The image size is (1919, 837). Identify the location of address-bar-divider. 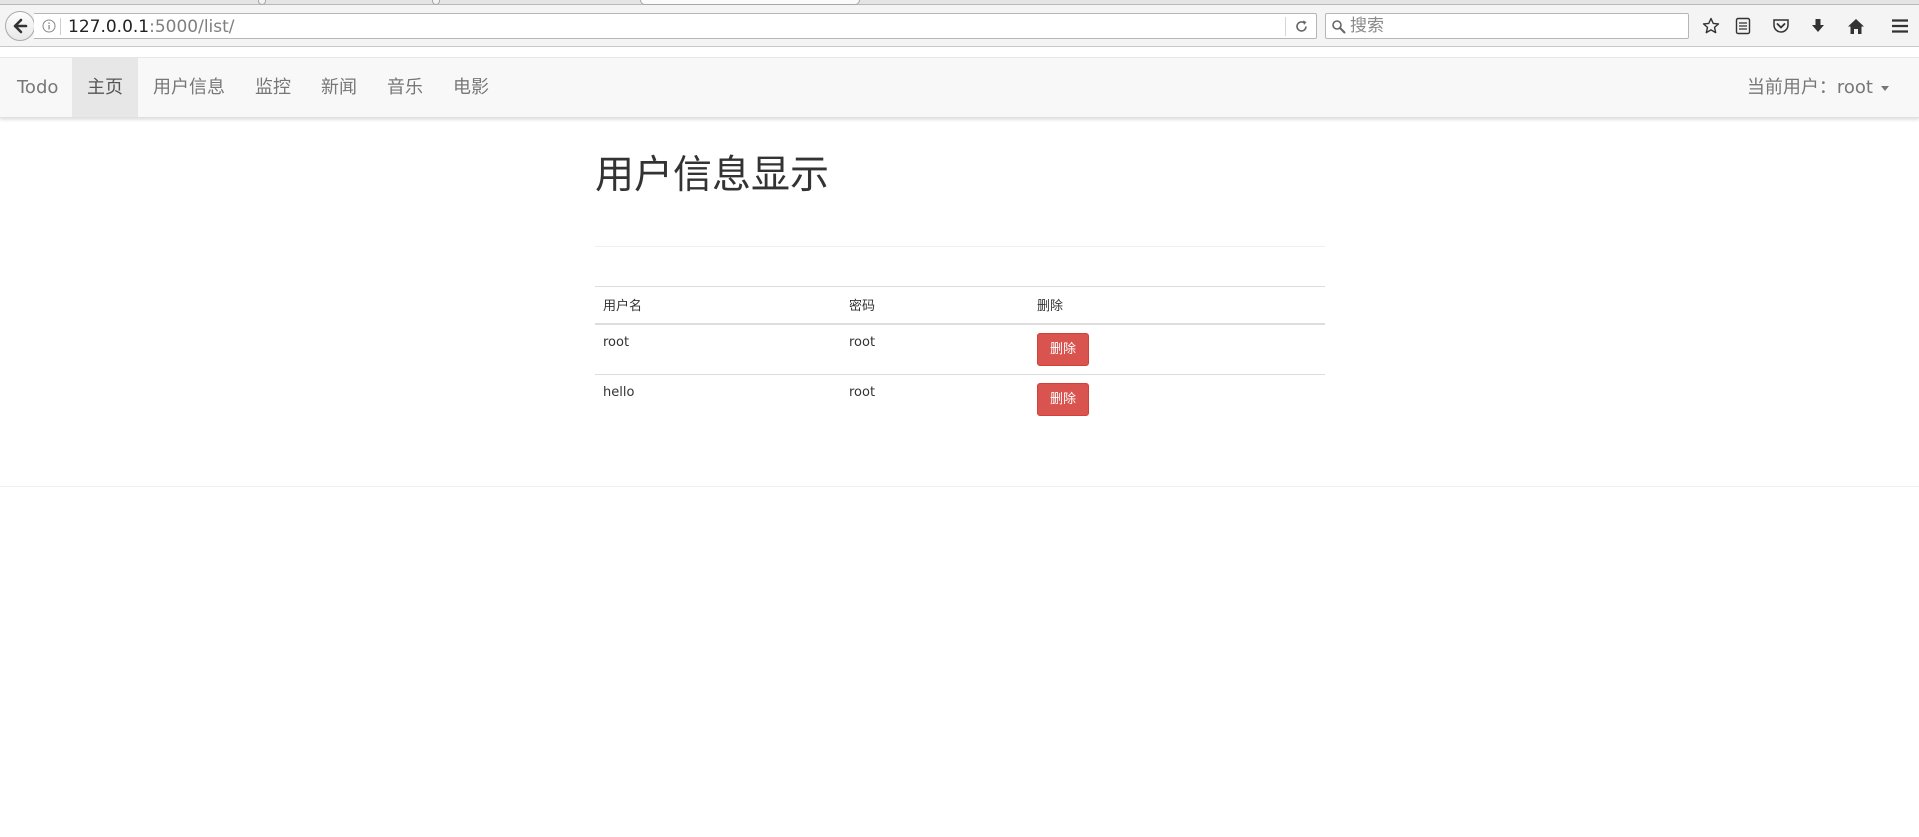
(60, 26).